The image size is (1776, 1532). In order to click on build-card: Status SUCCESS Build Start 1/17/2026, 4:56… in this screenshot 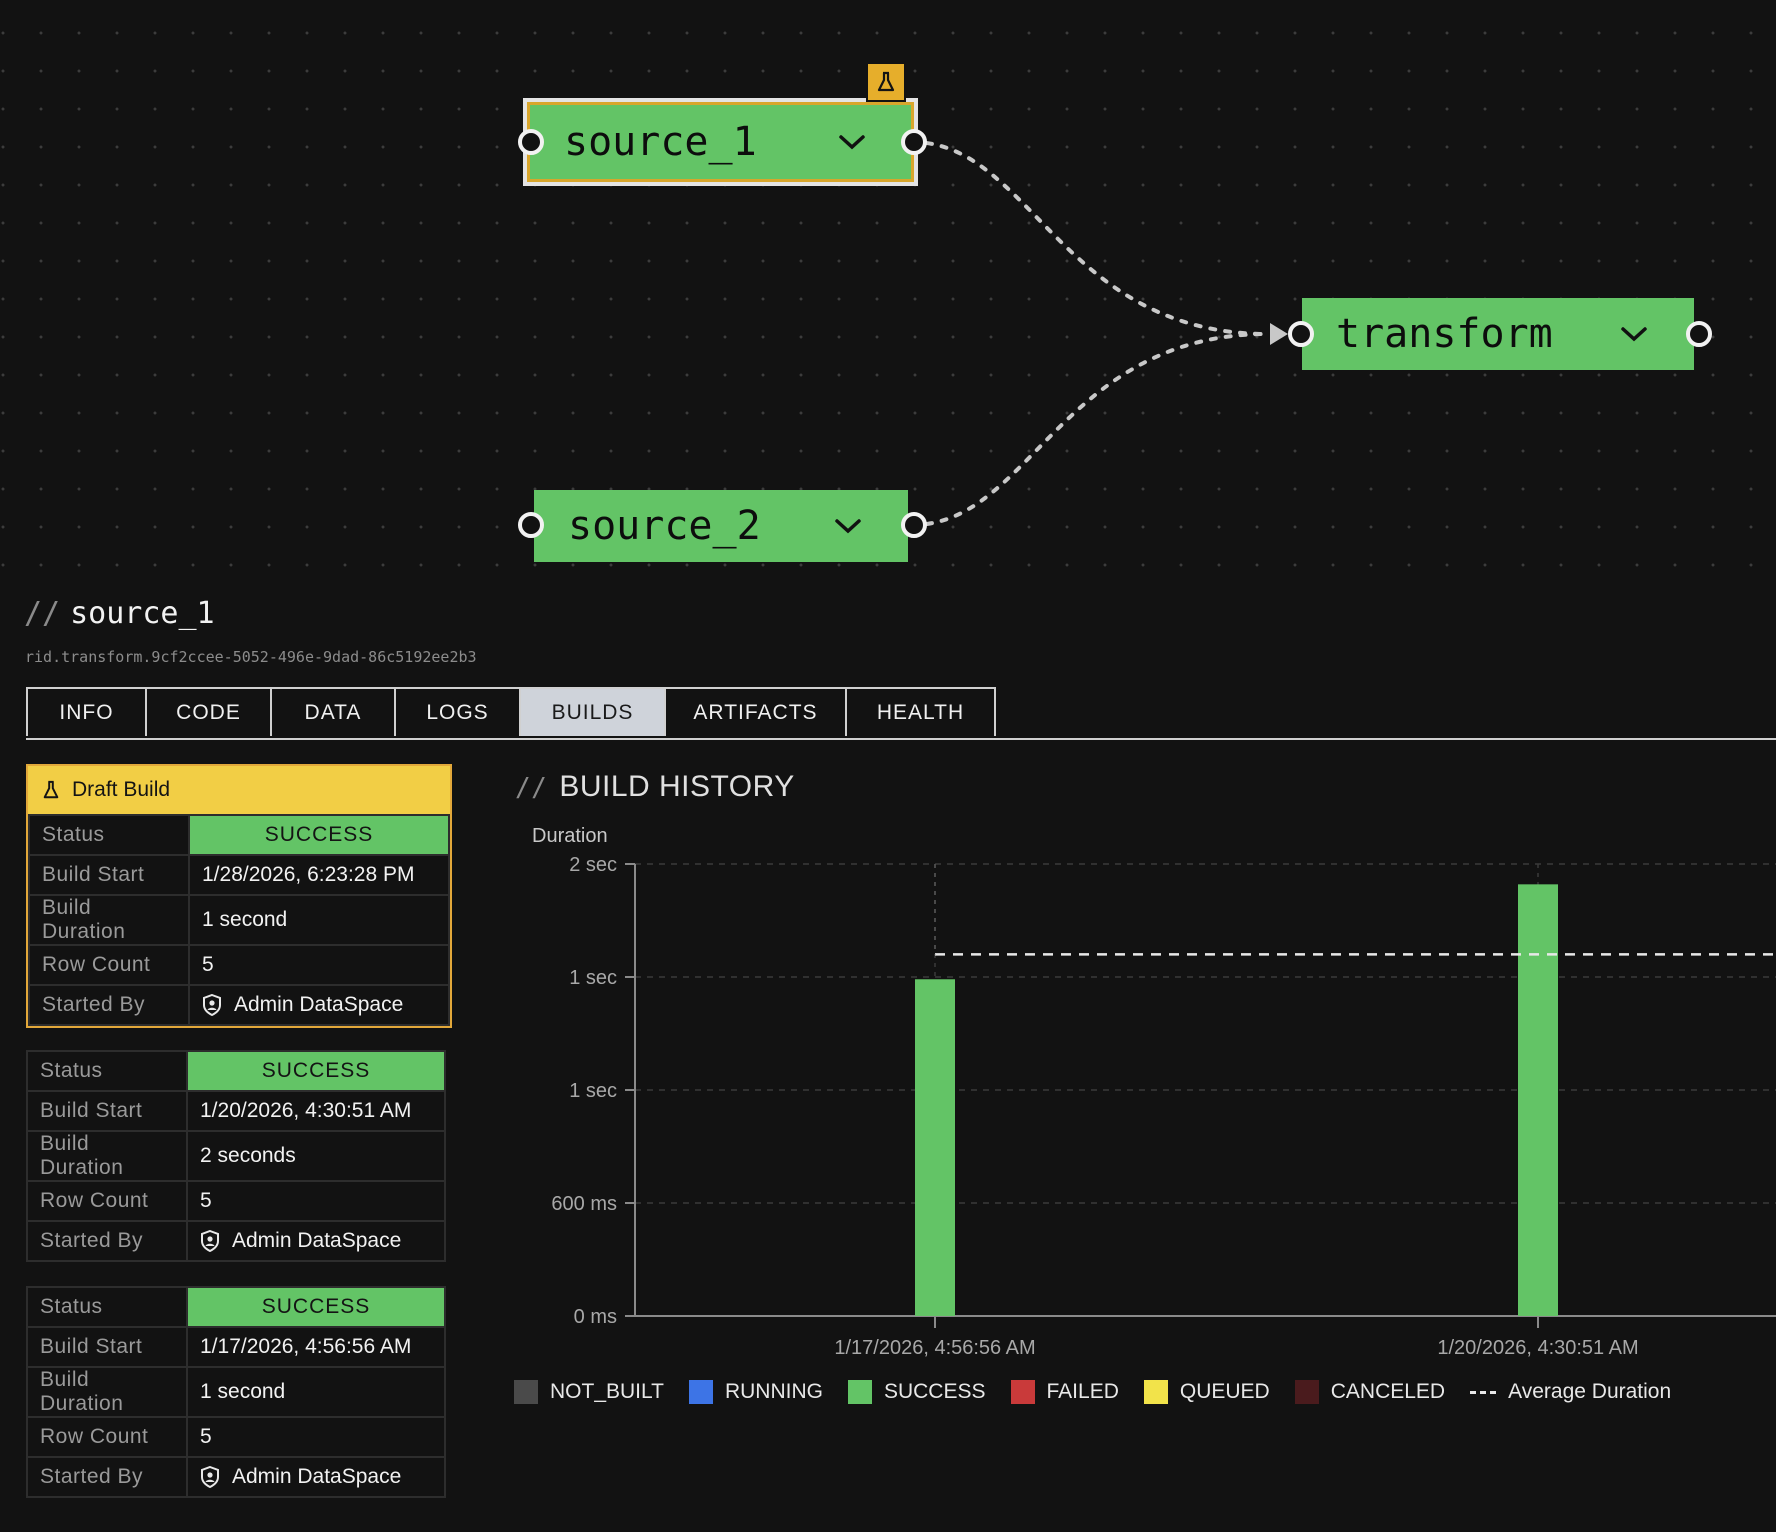, I will do `click(236, 1392)`.